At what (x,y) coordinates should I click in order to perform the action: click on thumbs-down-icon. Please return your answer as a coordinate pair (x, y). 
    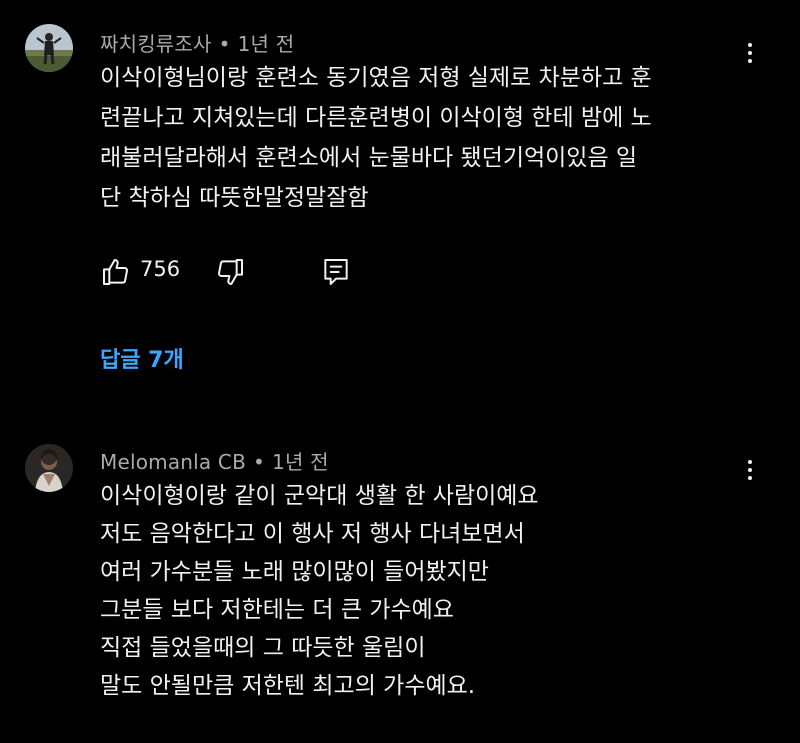
    Looking at the image, I should click on (230, 272).